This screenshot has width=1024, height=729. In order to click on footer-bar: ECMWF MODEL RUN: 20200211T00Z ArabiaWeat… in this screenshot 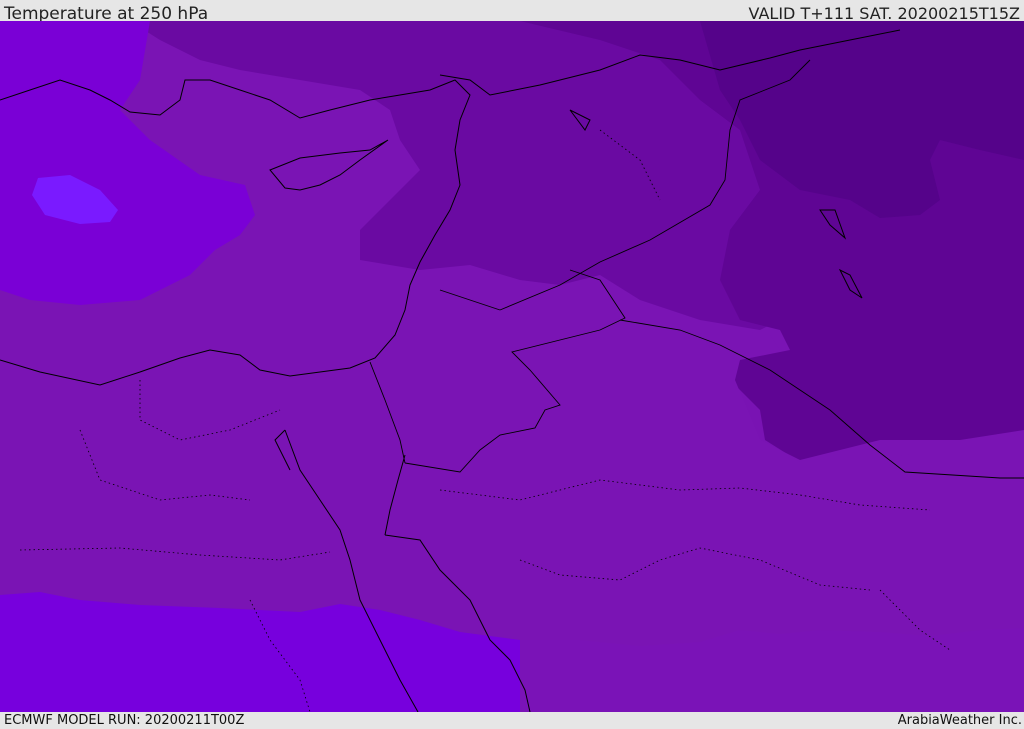, I will do `click(512, 720)`.